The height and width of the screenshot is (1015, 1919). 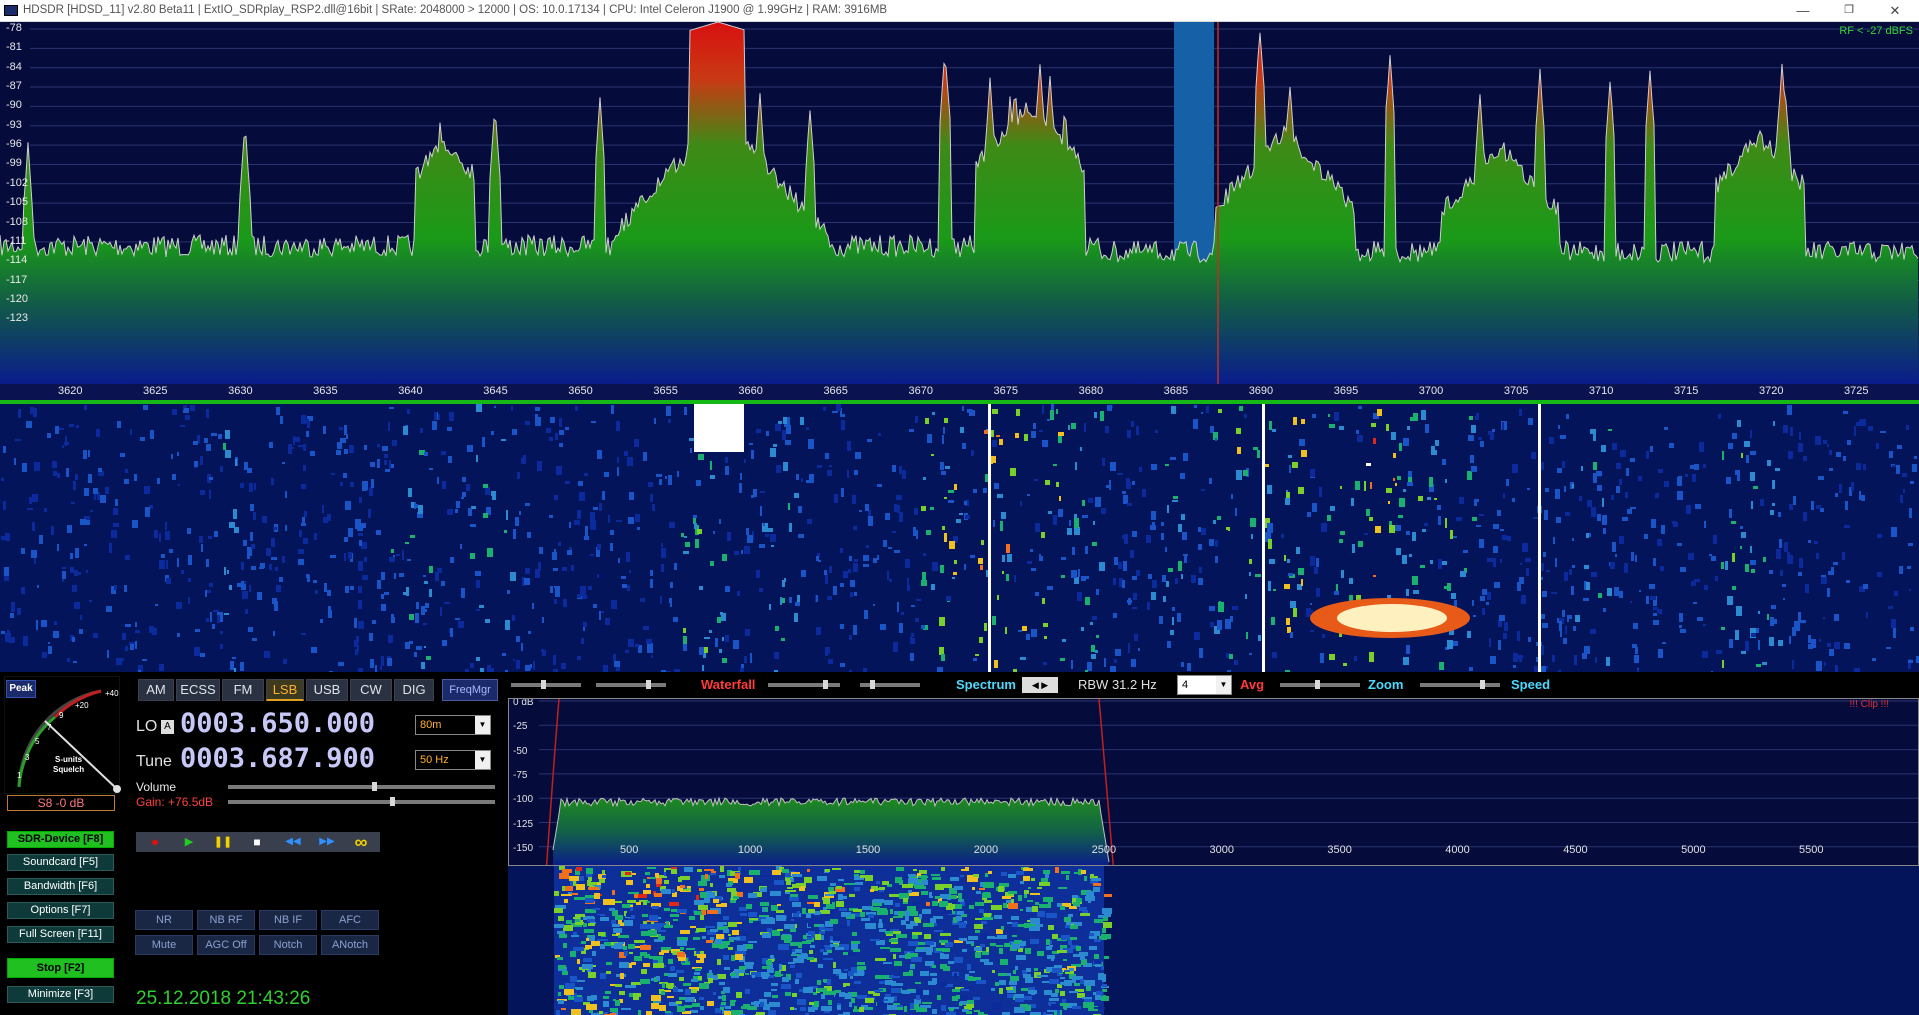 I want to click on sdr-device-button: SDR-Device [F8], so click(x=60, y=839).